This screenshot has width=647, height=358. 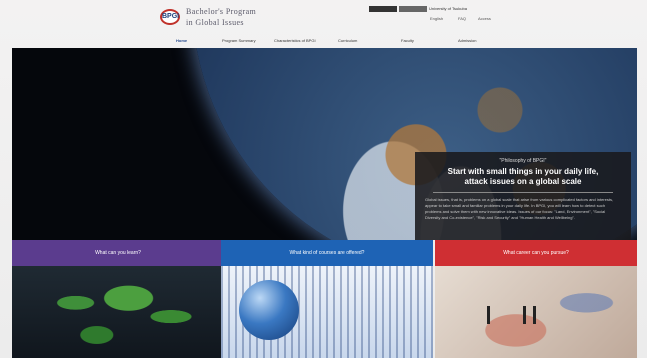 What do you see at coordinates (523, 181) in the screenshot?
I see `headline-line-2: attack issues on a global scale` at bounding box center [523, 181].